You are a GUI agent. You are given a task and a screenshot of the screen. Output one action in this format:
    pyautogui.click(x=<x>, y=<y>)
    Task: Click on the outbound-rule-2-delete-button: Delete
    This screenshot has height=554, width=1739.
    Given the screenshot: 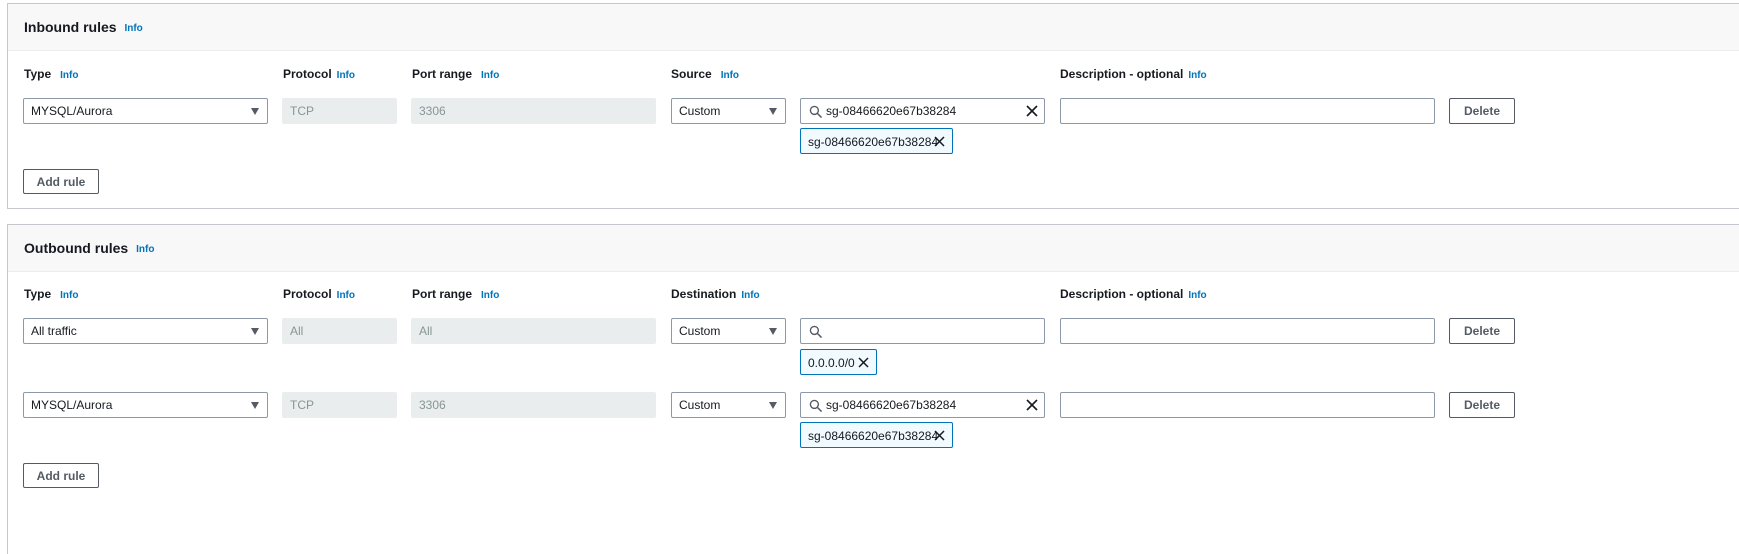 What is the action you would take?
    pyautogui.click(x=1482, y=405)
    